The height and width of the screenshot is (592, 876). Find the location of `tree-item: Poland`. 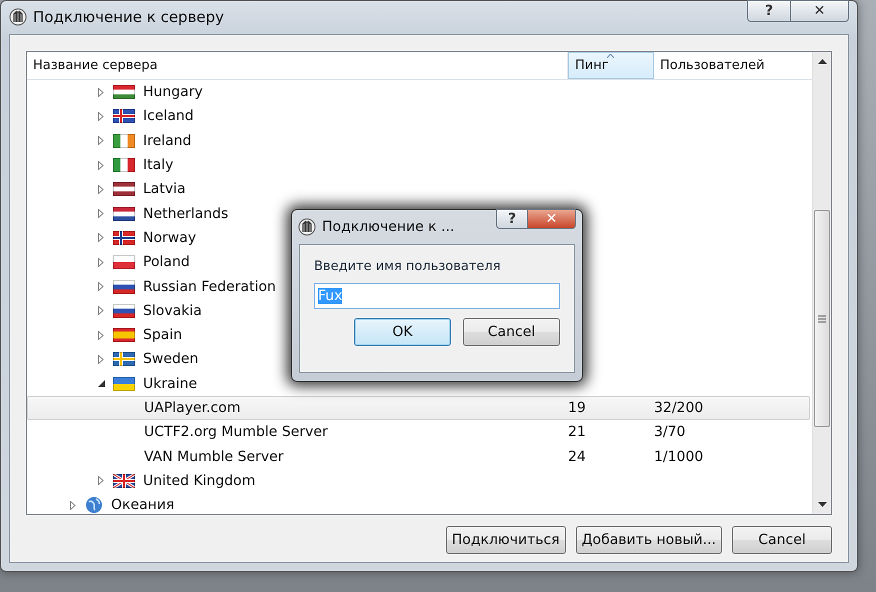

tree-item: Poland is located at coordinates (166, 262).